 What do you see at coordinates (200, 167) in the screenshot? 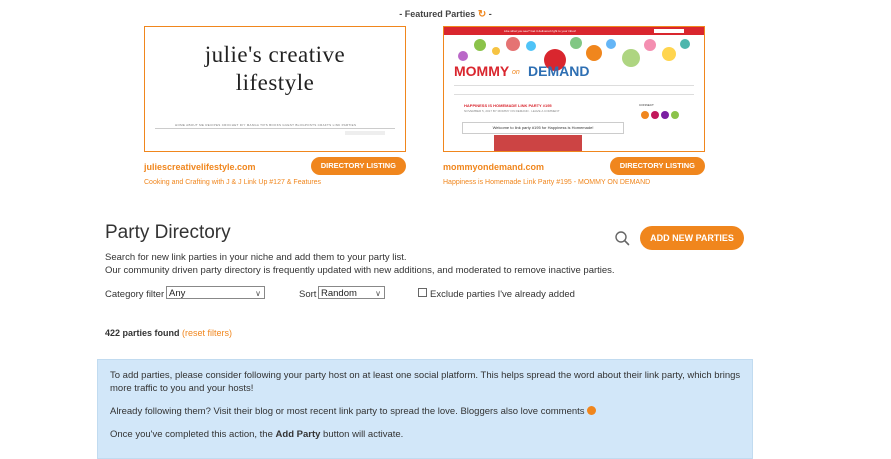
I see `card-domain-link: juliescreativelifestyle.com` at bounding box center [200, 167].